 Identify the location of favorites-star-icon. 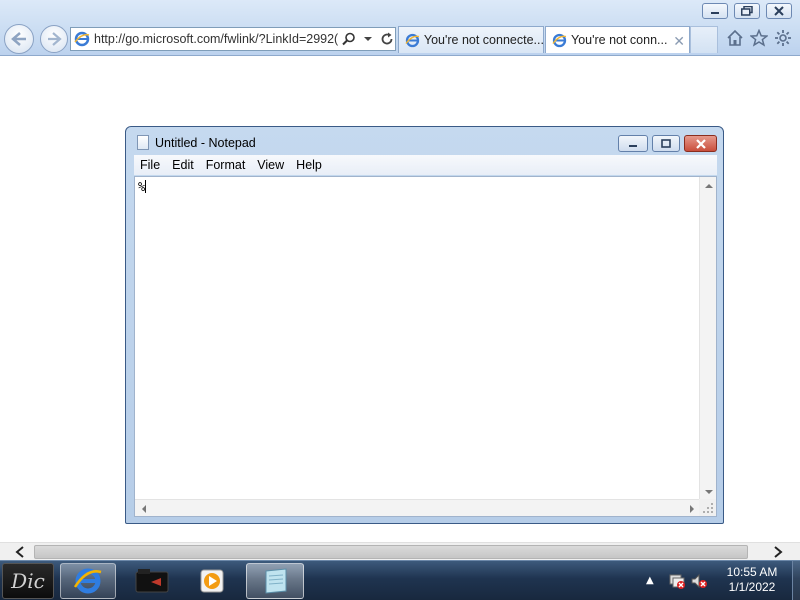
(759, 38).